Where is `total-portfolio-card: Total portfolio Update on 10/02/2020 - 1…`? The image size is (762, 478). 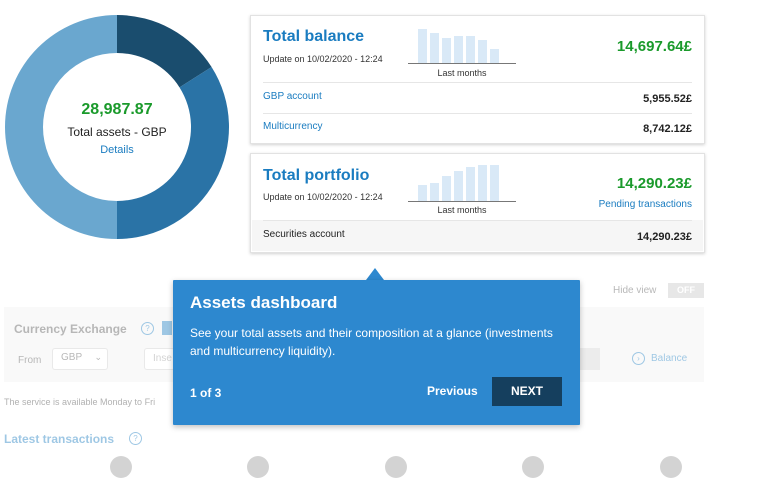 total-portfolio-card: Total portfolio Update on 10/02/2020 - 1… is located at coordinates (477, 203).